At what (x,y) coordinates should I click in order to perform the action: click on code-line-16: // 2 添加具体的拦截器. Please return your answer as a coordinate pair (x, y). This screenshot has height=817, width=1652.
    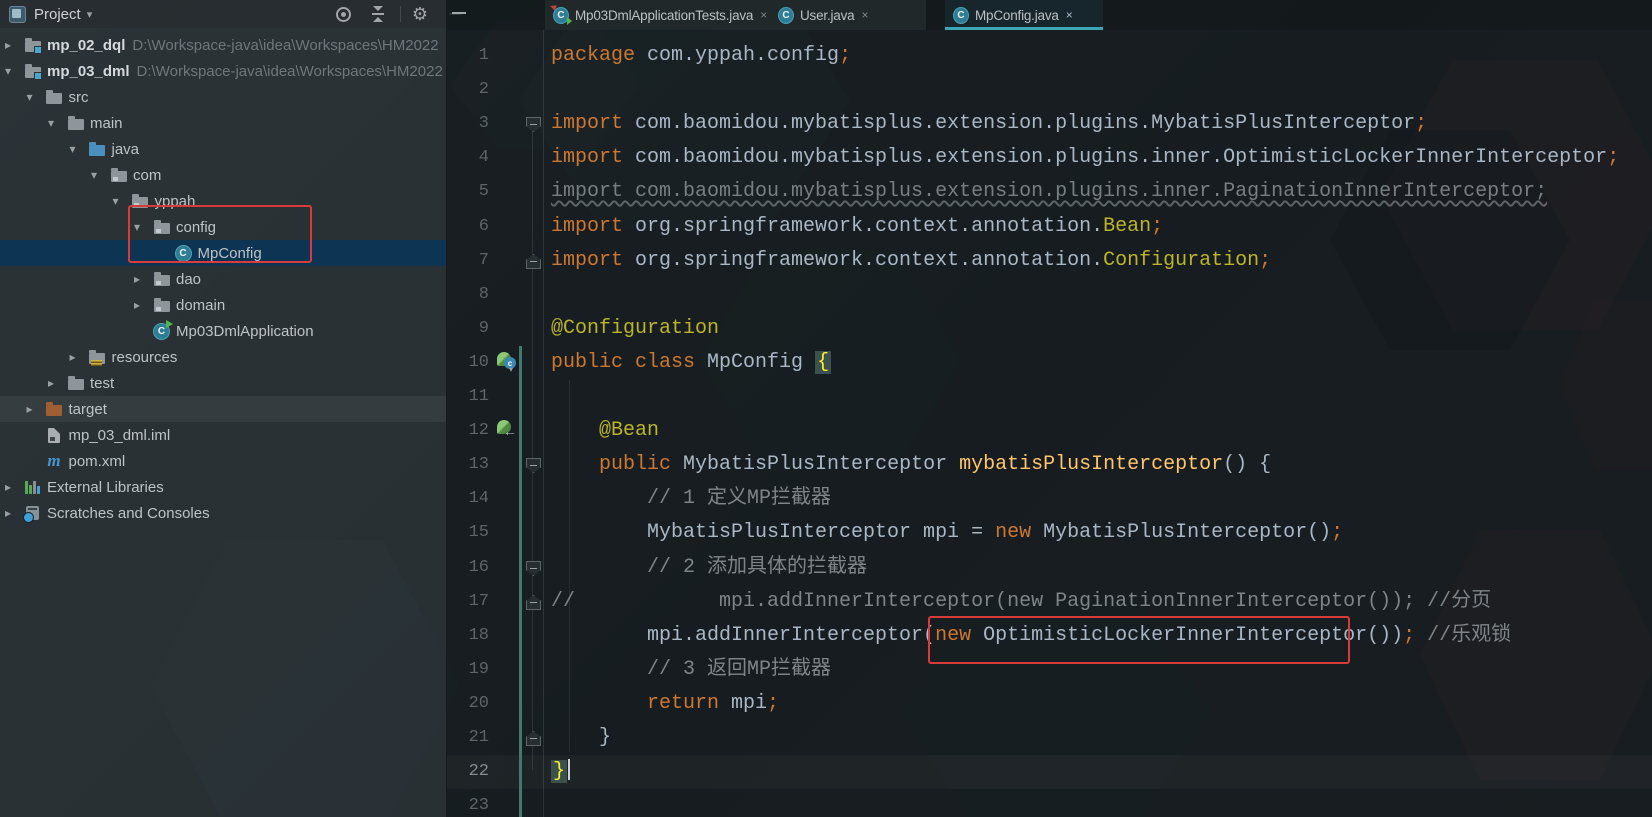
    Looking at the image, I should click on (709, 568).